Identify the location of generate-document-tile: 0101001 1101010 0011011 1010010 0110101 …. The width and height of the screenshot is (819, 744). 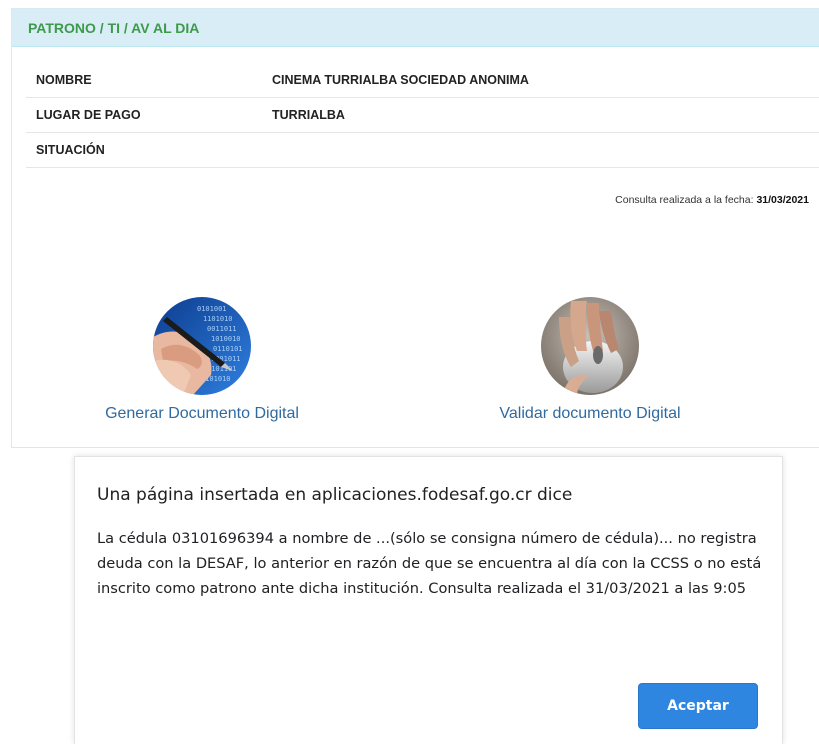
(202, 360).